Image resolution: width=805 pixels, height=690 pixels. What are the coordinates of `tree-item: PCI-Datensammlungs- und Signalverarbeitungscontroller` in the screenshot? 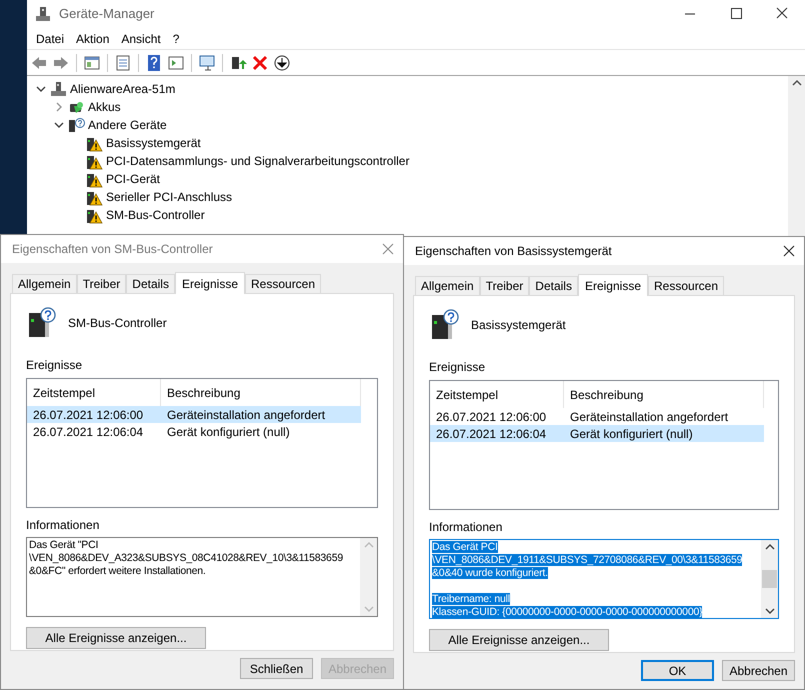 It's located at (258, 161).